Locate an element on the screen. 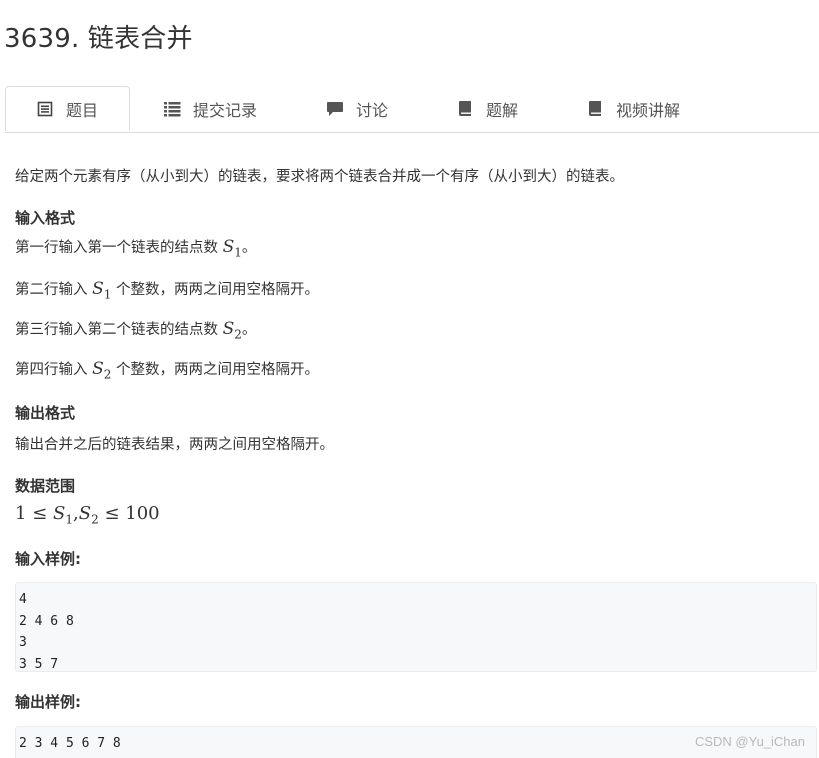  tab-label: 题目 is located at coordinates (82, 110).